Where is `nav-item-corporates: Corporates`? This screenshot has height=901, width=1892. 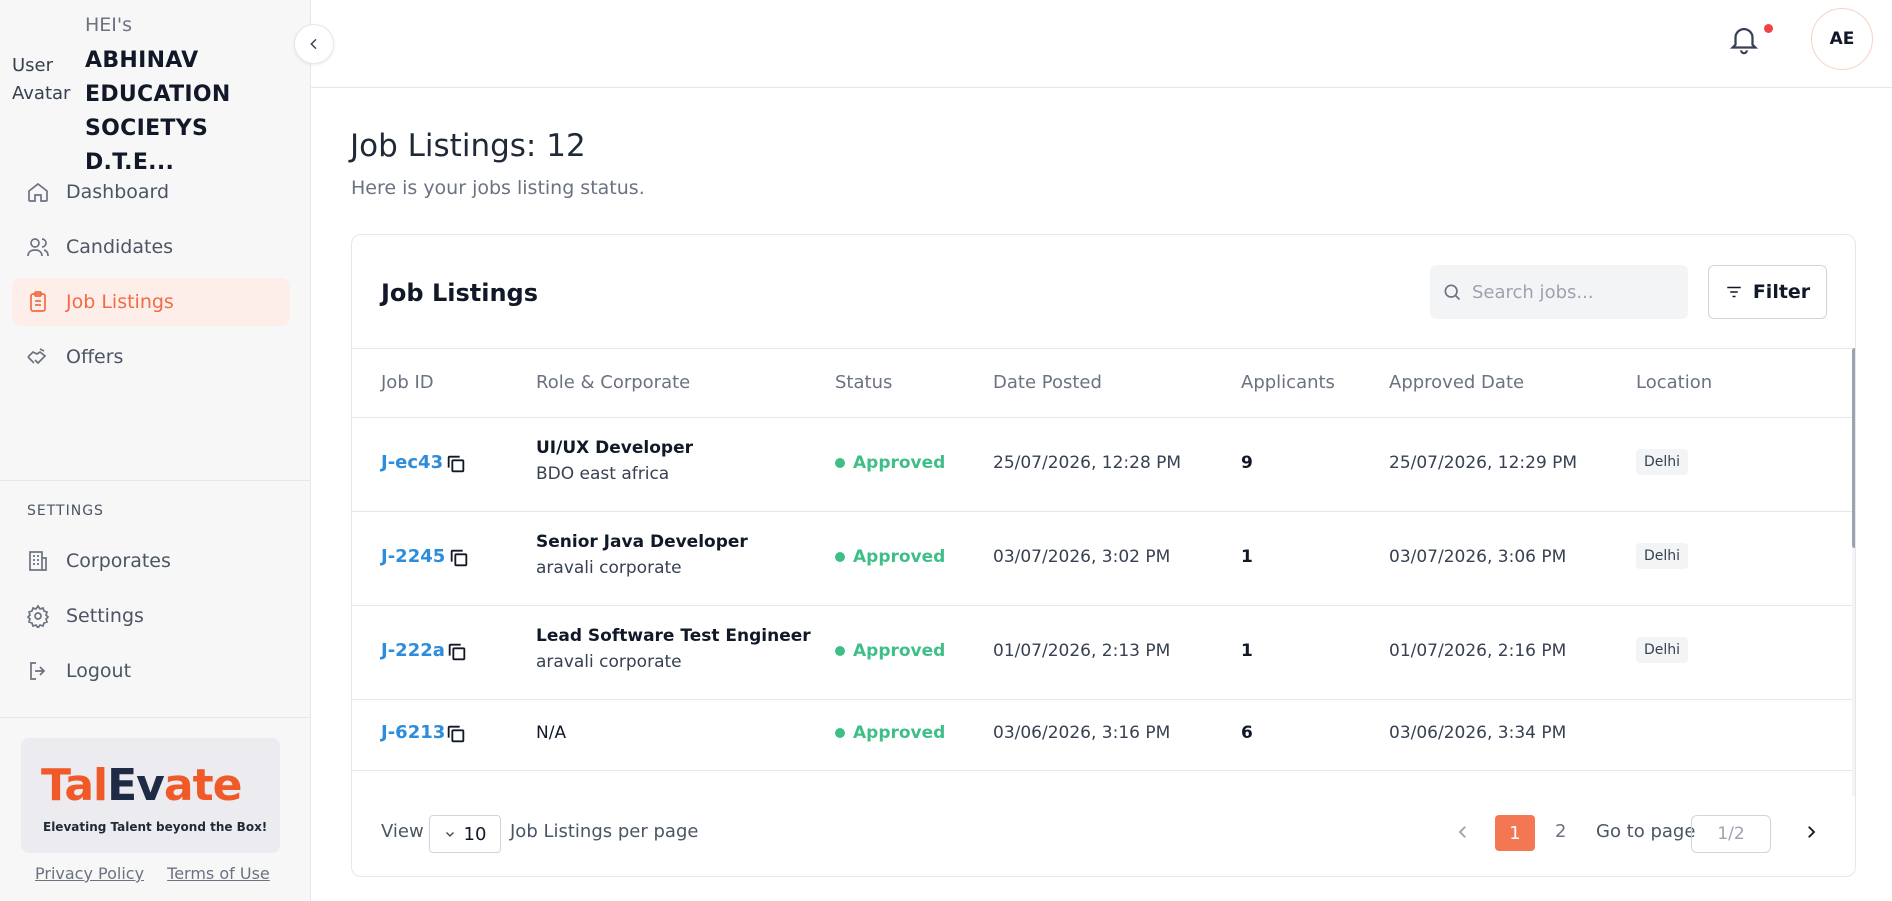 nav-item-corporates: Corporates is located at coordinates (151, 561).